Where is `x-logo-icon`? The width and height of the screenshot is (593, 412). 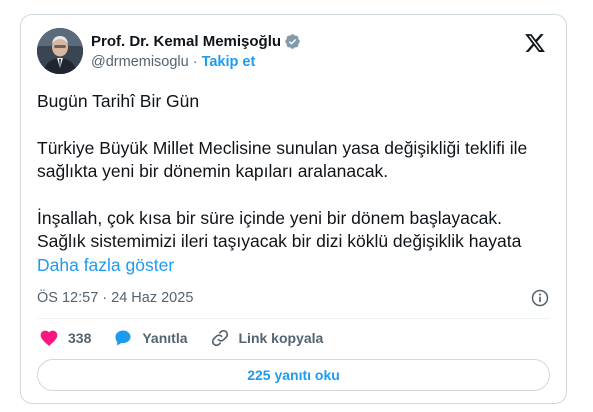 x-logo-icon is located at coordinates (535, 43).